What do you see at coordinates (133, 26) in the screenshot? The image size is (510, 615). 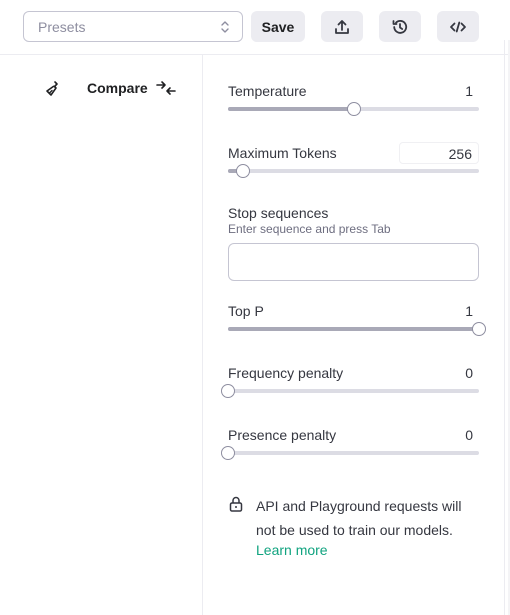 I see `presets-select: Presets` at bounding box center [133, 26].